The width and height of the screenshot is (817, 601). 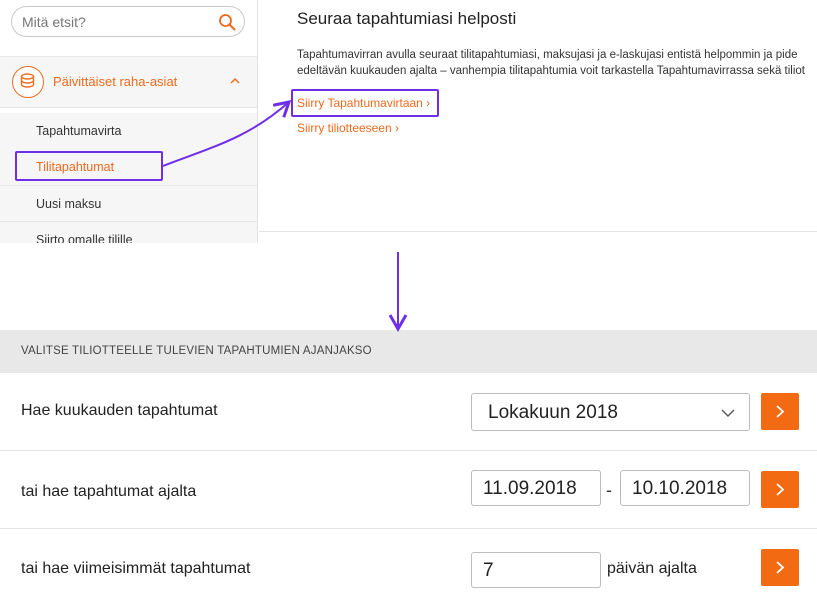 I want to click on chevron-down-icon, so click(x=728, y=413).